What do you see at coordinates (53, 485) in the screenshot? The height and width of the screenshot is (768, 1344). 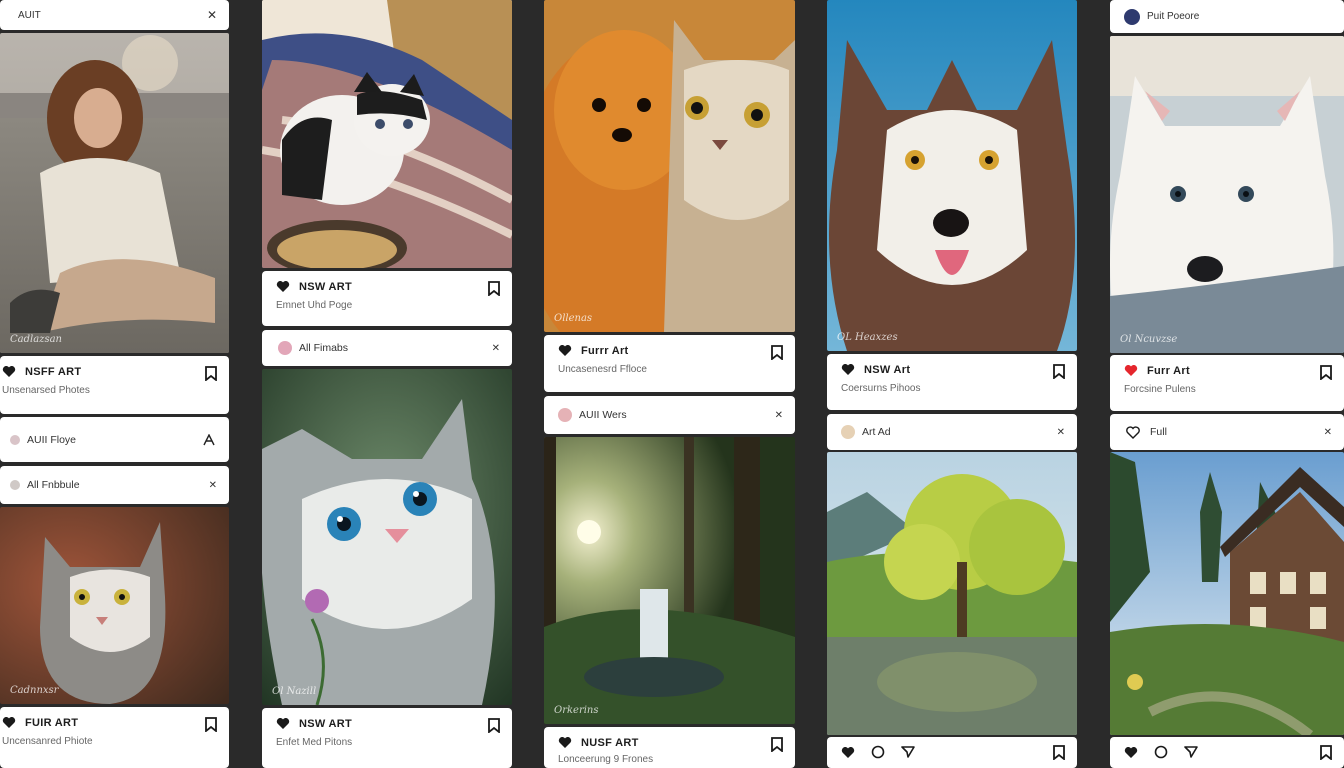 I see `album-label: All Fnbbule` at bounding box center [53, 485].